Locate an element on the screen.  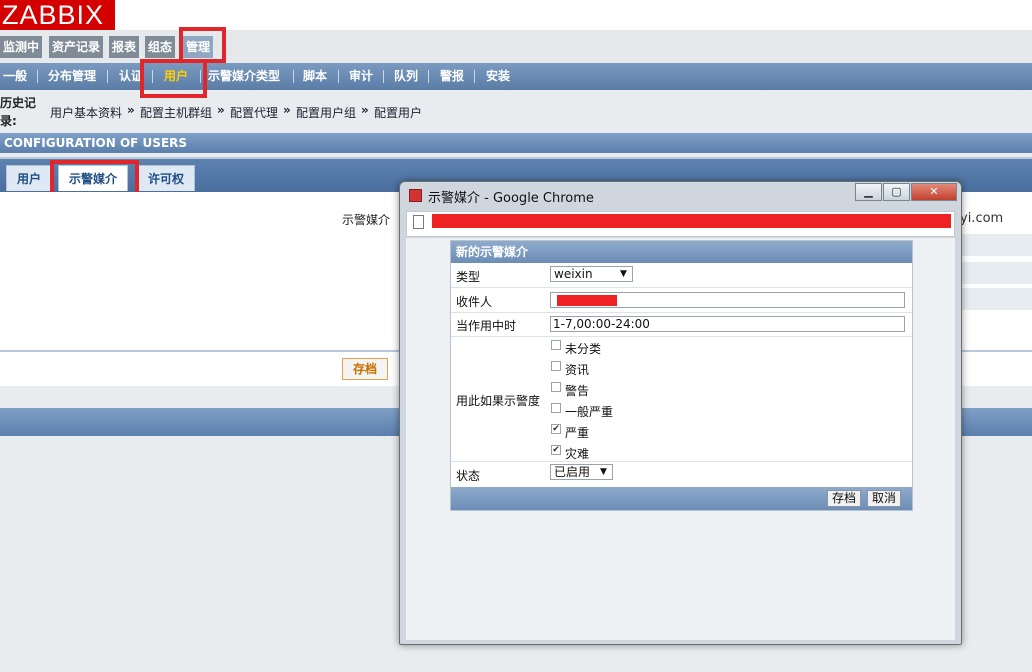
severity-checkbox-warning is located at coordinates (556, 387).